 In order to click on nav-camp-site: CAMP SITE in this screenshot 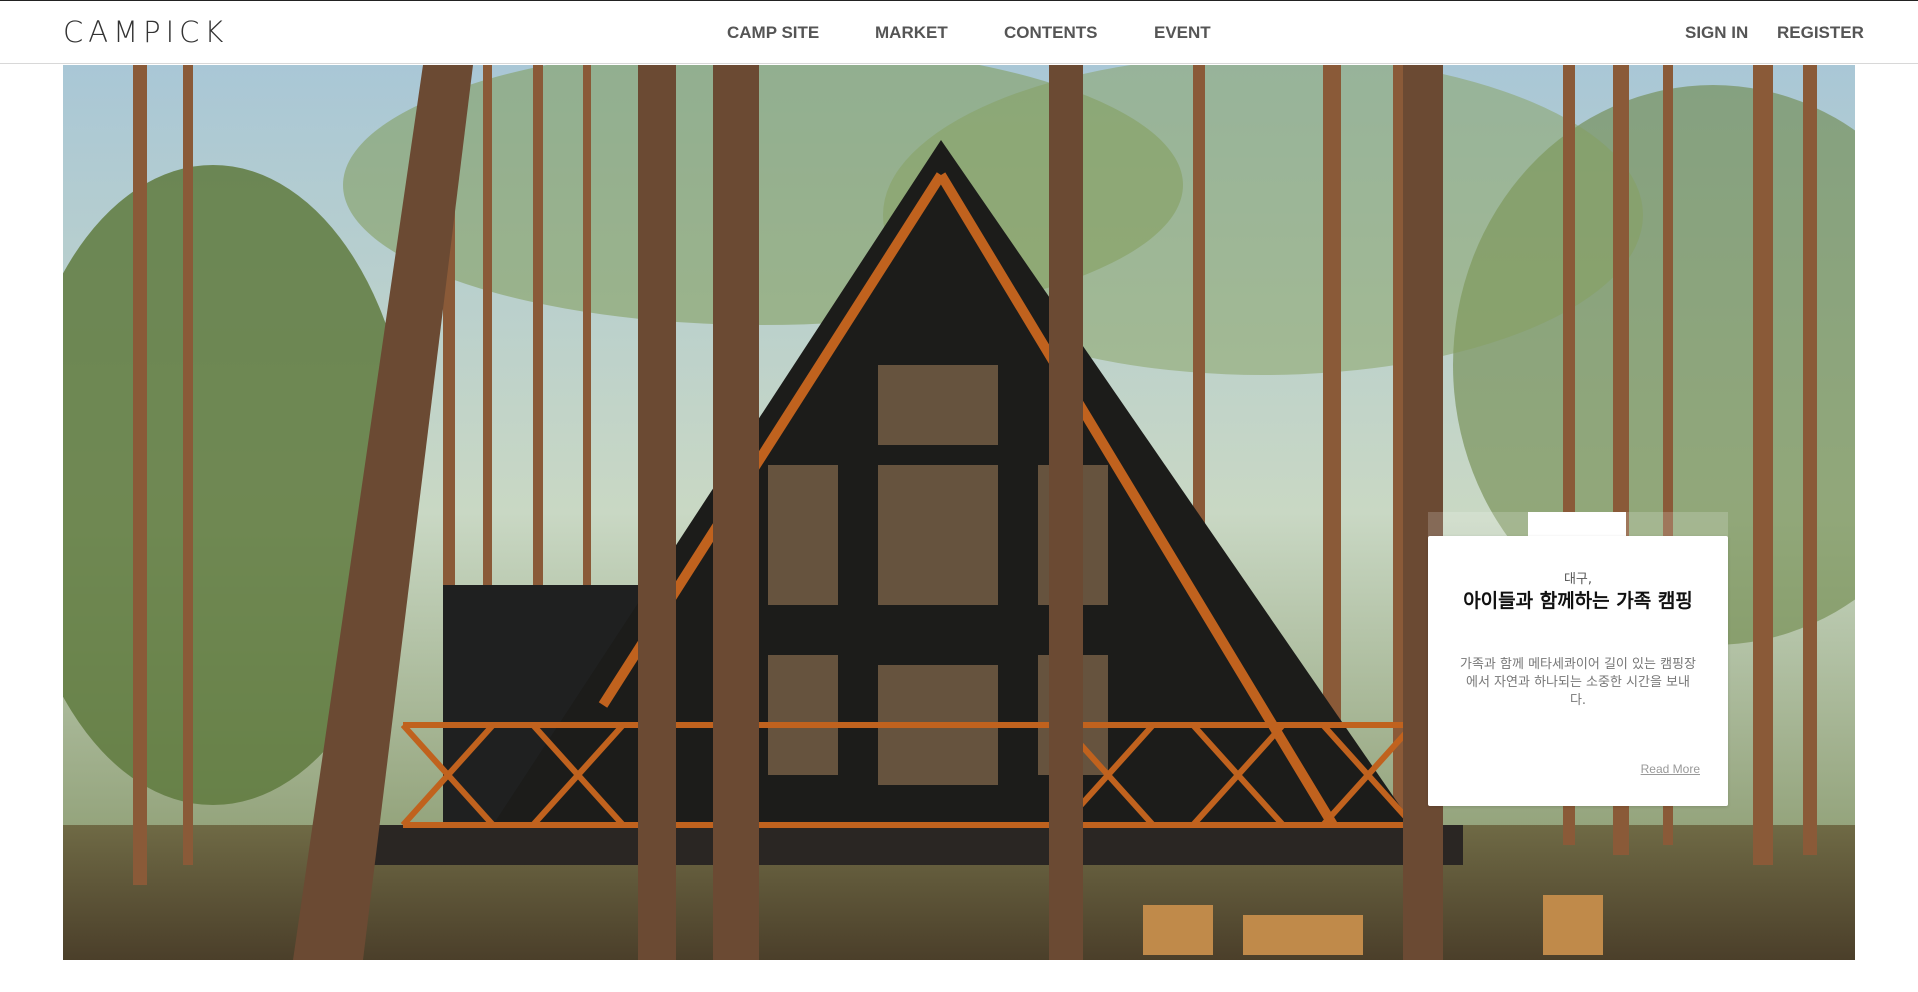, I will do `click(773, 33)`.